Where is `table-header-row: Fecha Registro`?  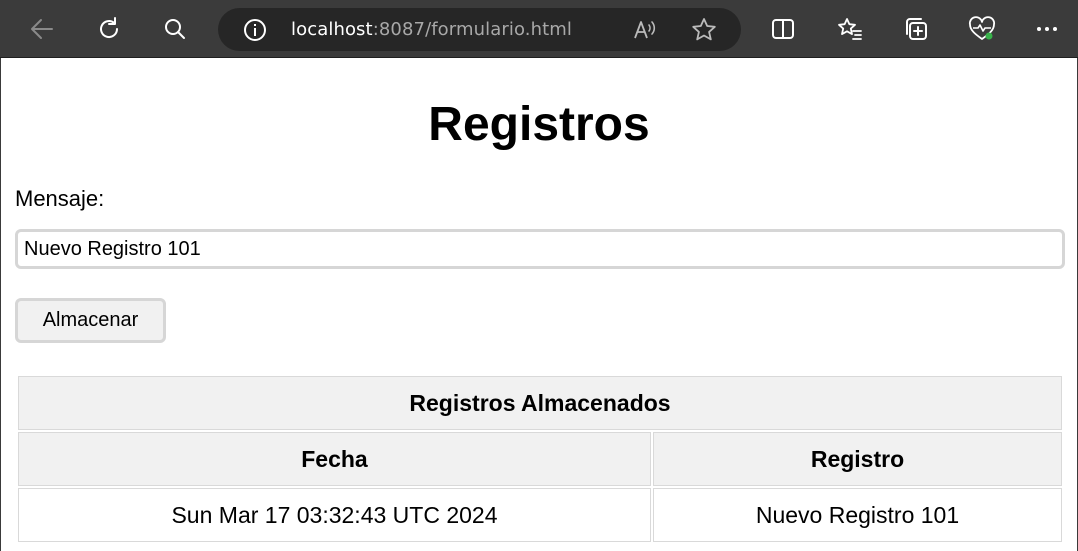
table-header-row: Fecha Registro is located at coordinates (540, 459).